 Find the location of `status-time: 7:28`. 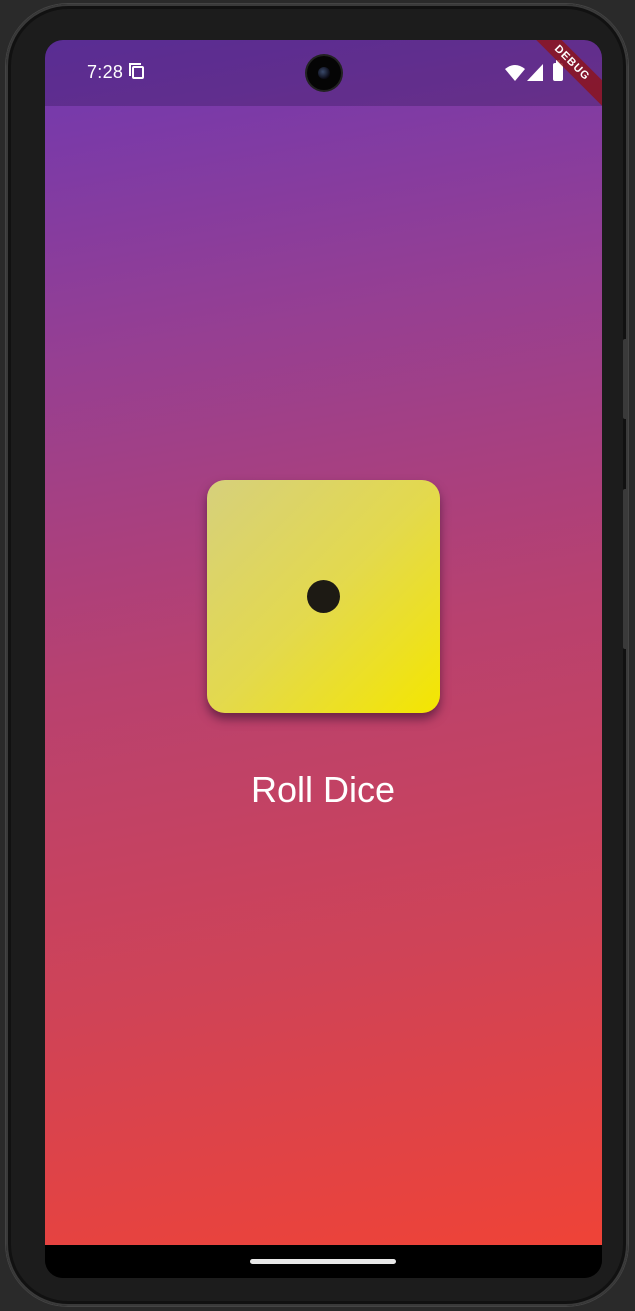

status-time: 7:28 is located at coordinates (105, 72).